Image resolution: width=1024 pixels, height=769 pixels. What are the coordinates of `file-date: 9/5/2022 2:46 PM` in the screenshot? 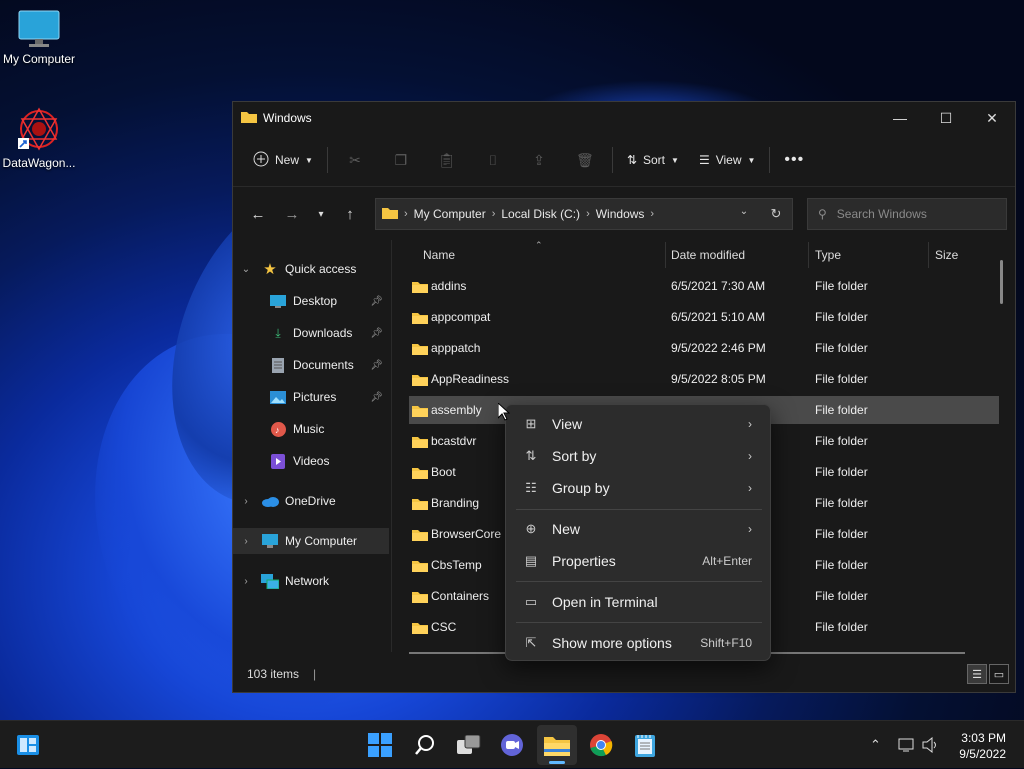 It's located at (718, 348).